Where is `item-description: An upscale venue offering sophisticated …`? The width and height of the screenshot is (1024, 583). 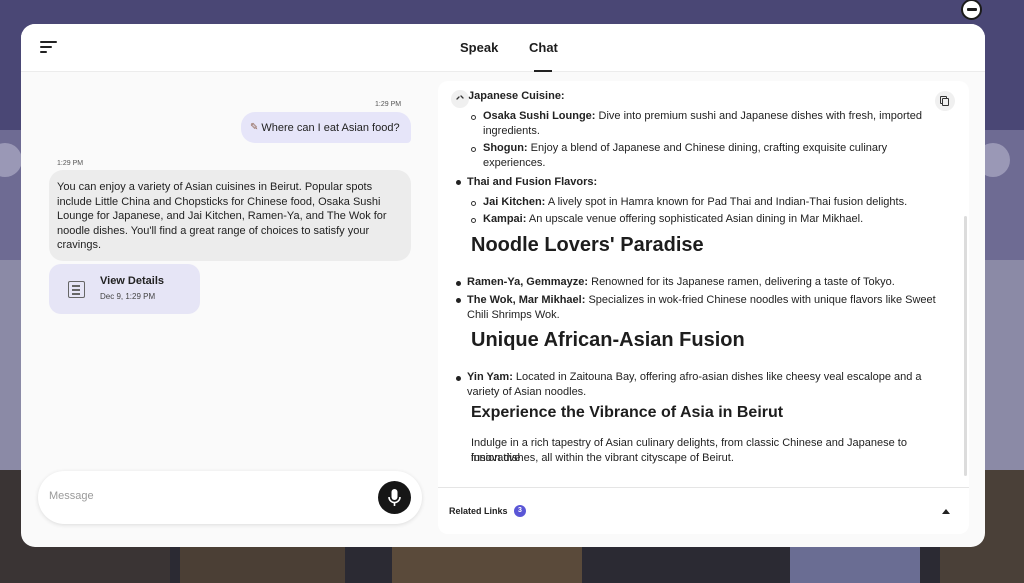 item-description: An upscale venue offering sophisticated … is located at coordinates (696, 219).